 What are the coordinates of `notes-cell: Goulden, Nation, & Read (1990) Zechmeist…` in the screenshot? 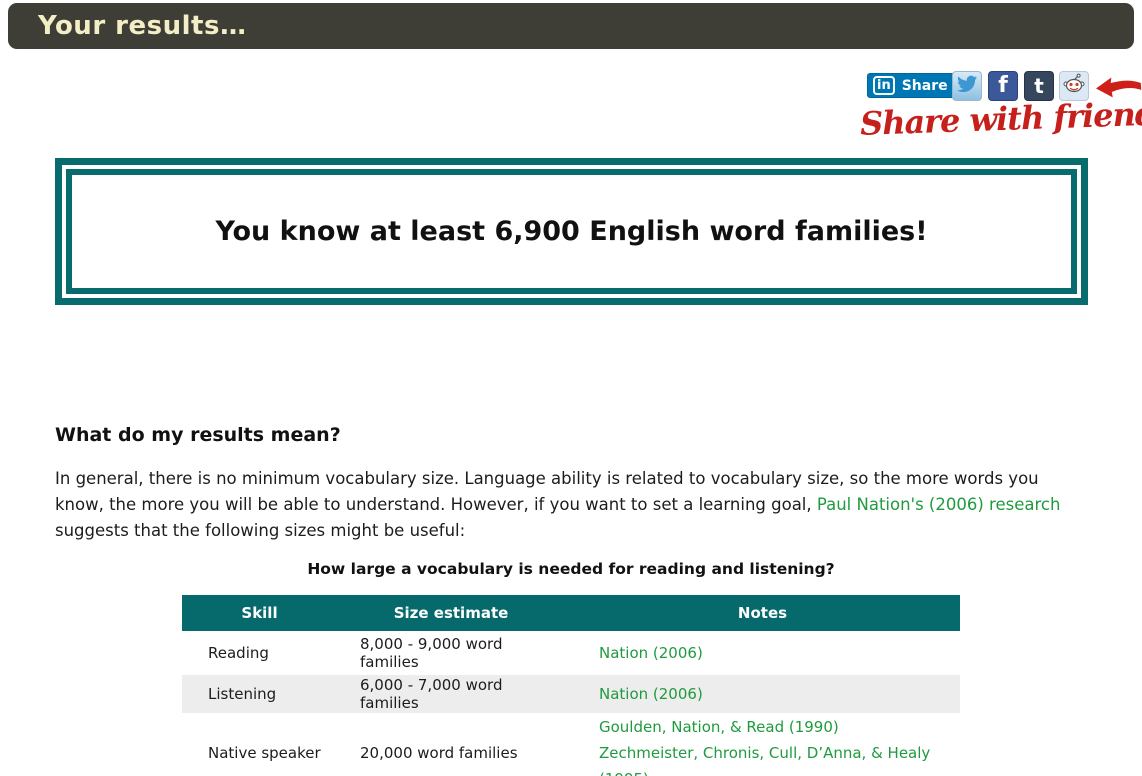 It's located at (762, 744).